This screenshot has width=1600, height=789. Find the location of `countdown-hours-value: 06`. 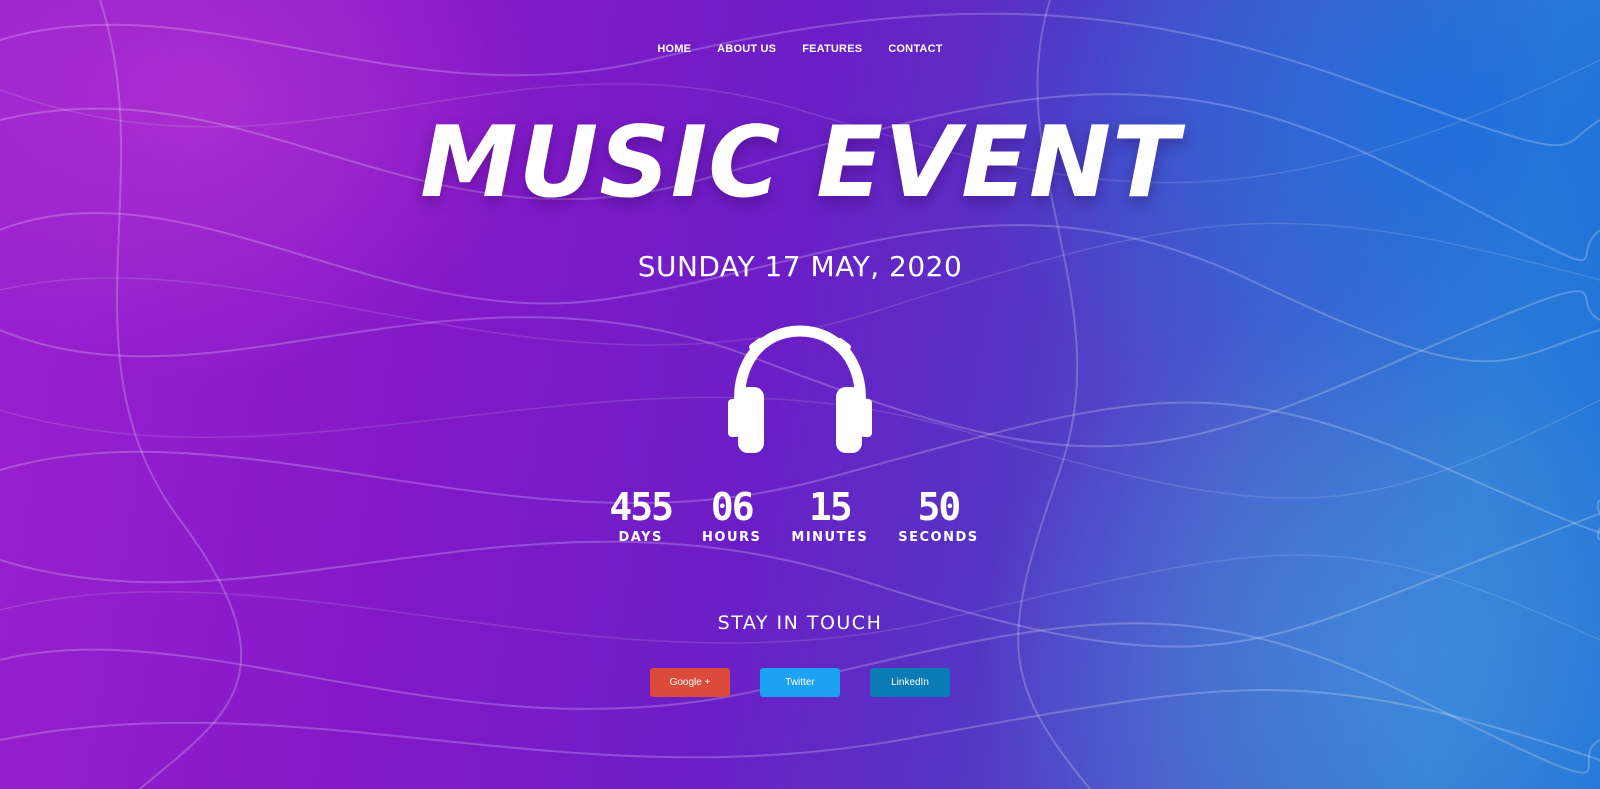

countdown-hours-value: 06 is located at coordinates (732, 507).